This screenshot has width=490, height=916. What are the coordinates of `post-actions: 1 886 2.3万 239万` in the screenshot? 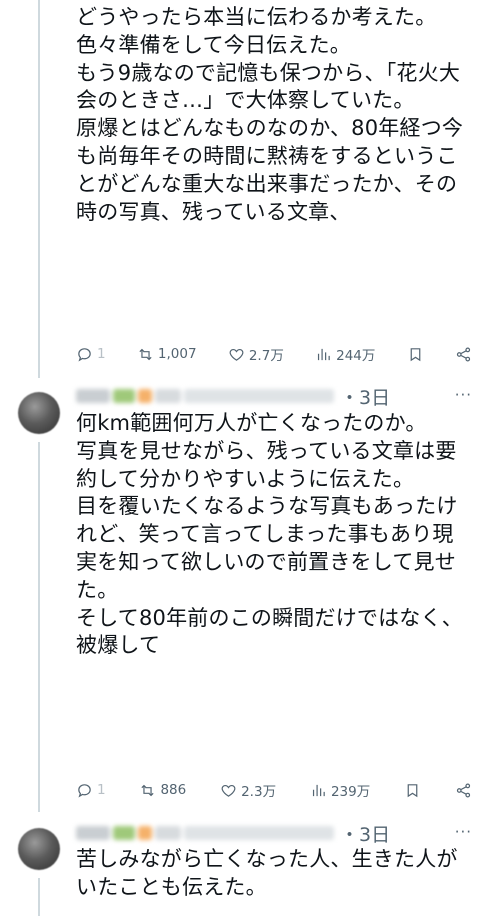 It's located at (274, 790).